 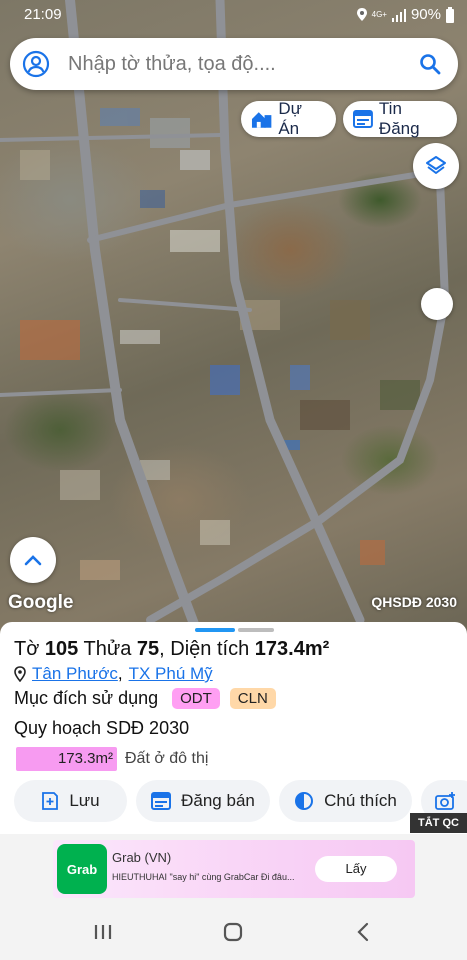 I want to click on purpose-badge-odt: ODT, so click(x=196, y=698).